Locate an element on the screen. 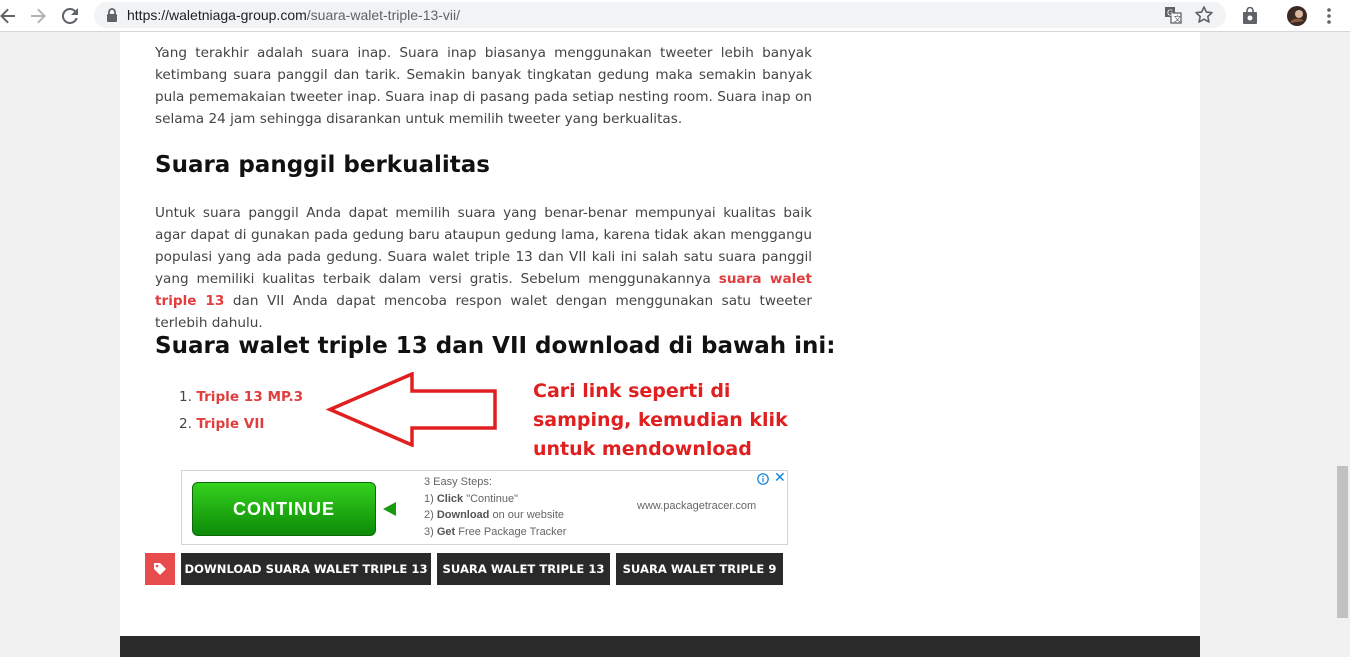 The image size is (1350, 657). download-list: 1. Triple 13 MP.3 2. Triple VII is located at coordinates (241, 411).